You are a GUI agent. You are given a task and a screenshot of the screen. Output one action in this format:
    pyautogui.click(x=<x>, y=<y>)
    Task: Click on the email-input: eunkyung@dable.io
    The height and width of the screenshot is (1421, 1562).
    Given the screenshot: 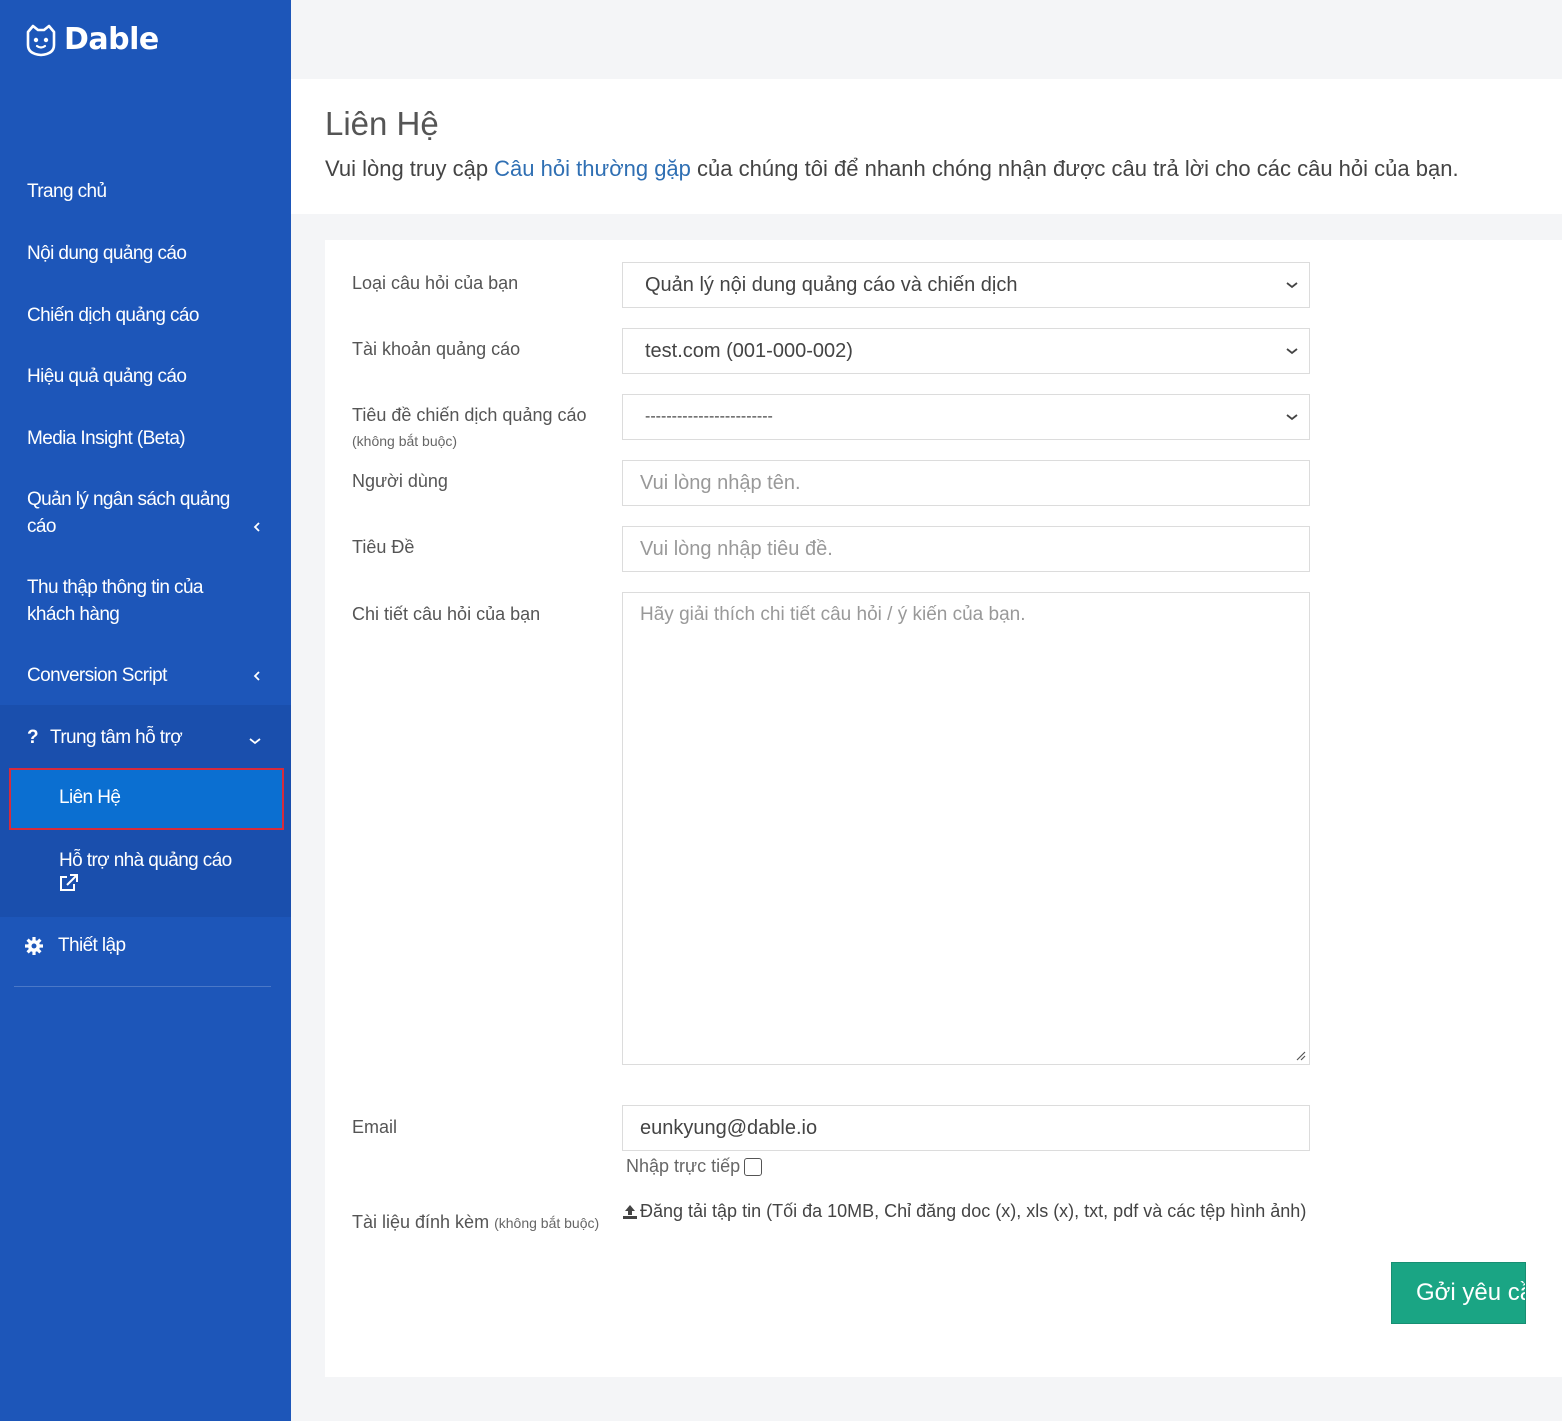 What is the action you would take?
    pyautogui.click(x=966, y=1128)
    